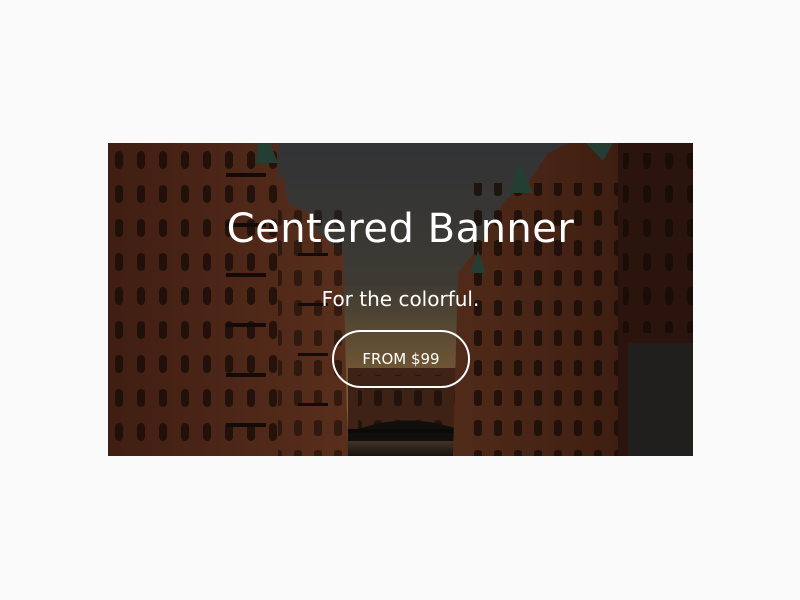  I want to click on banner-subtitle: For the colorful., so click(400, 299).